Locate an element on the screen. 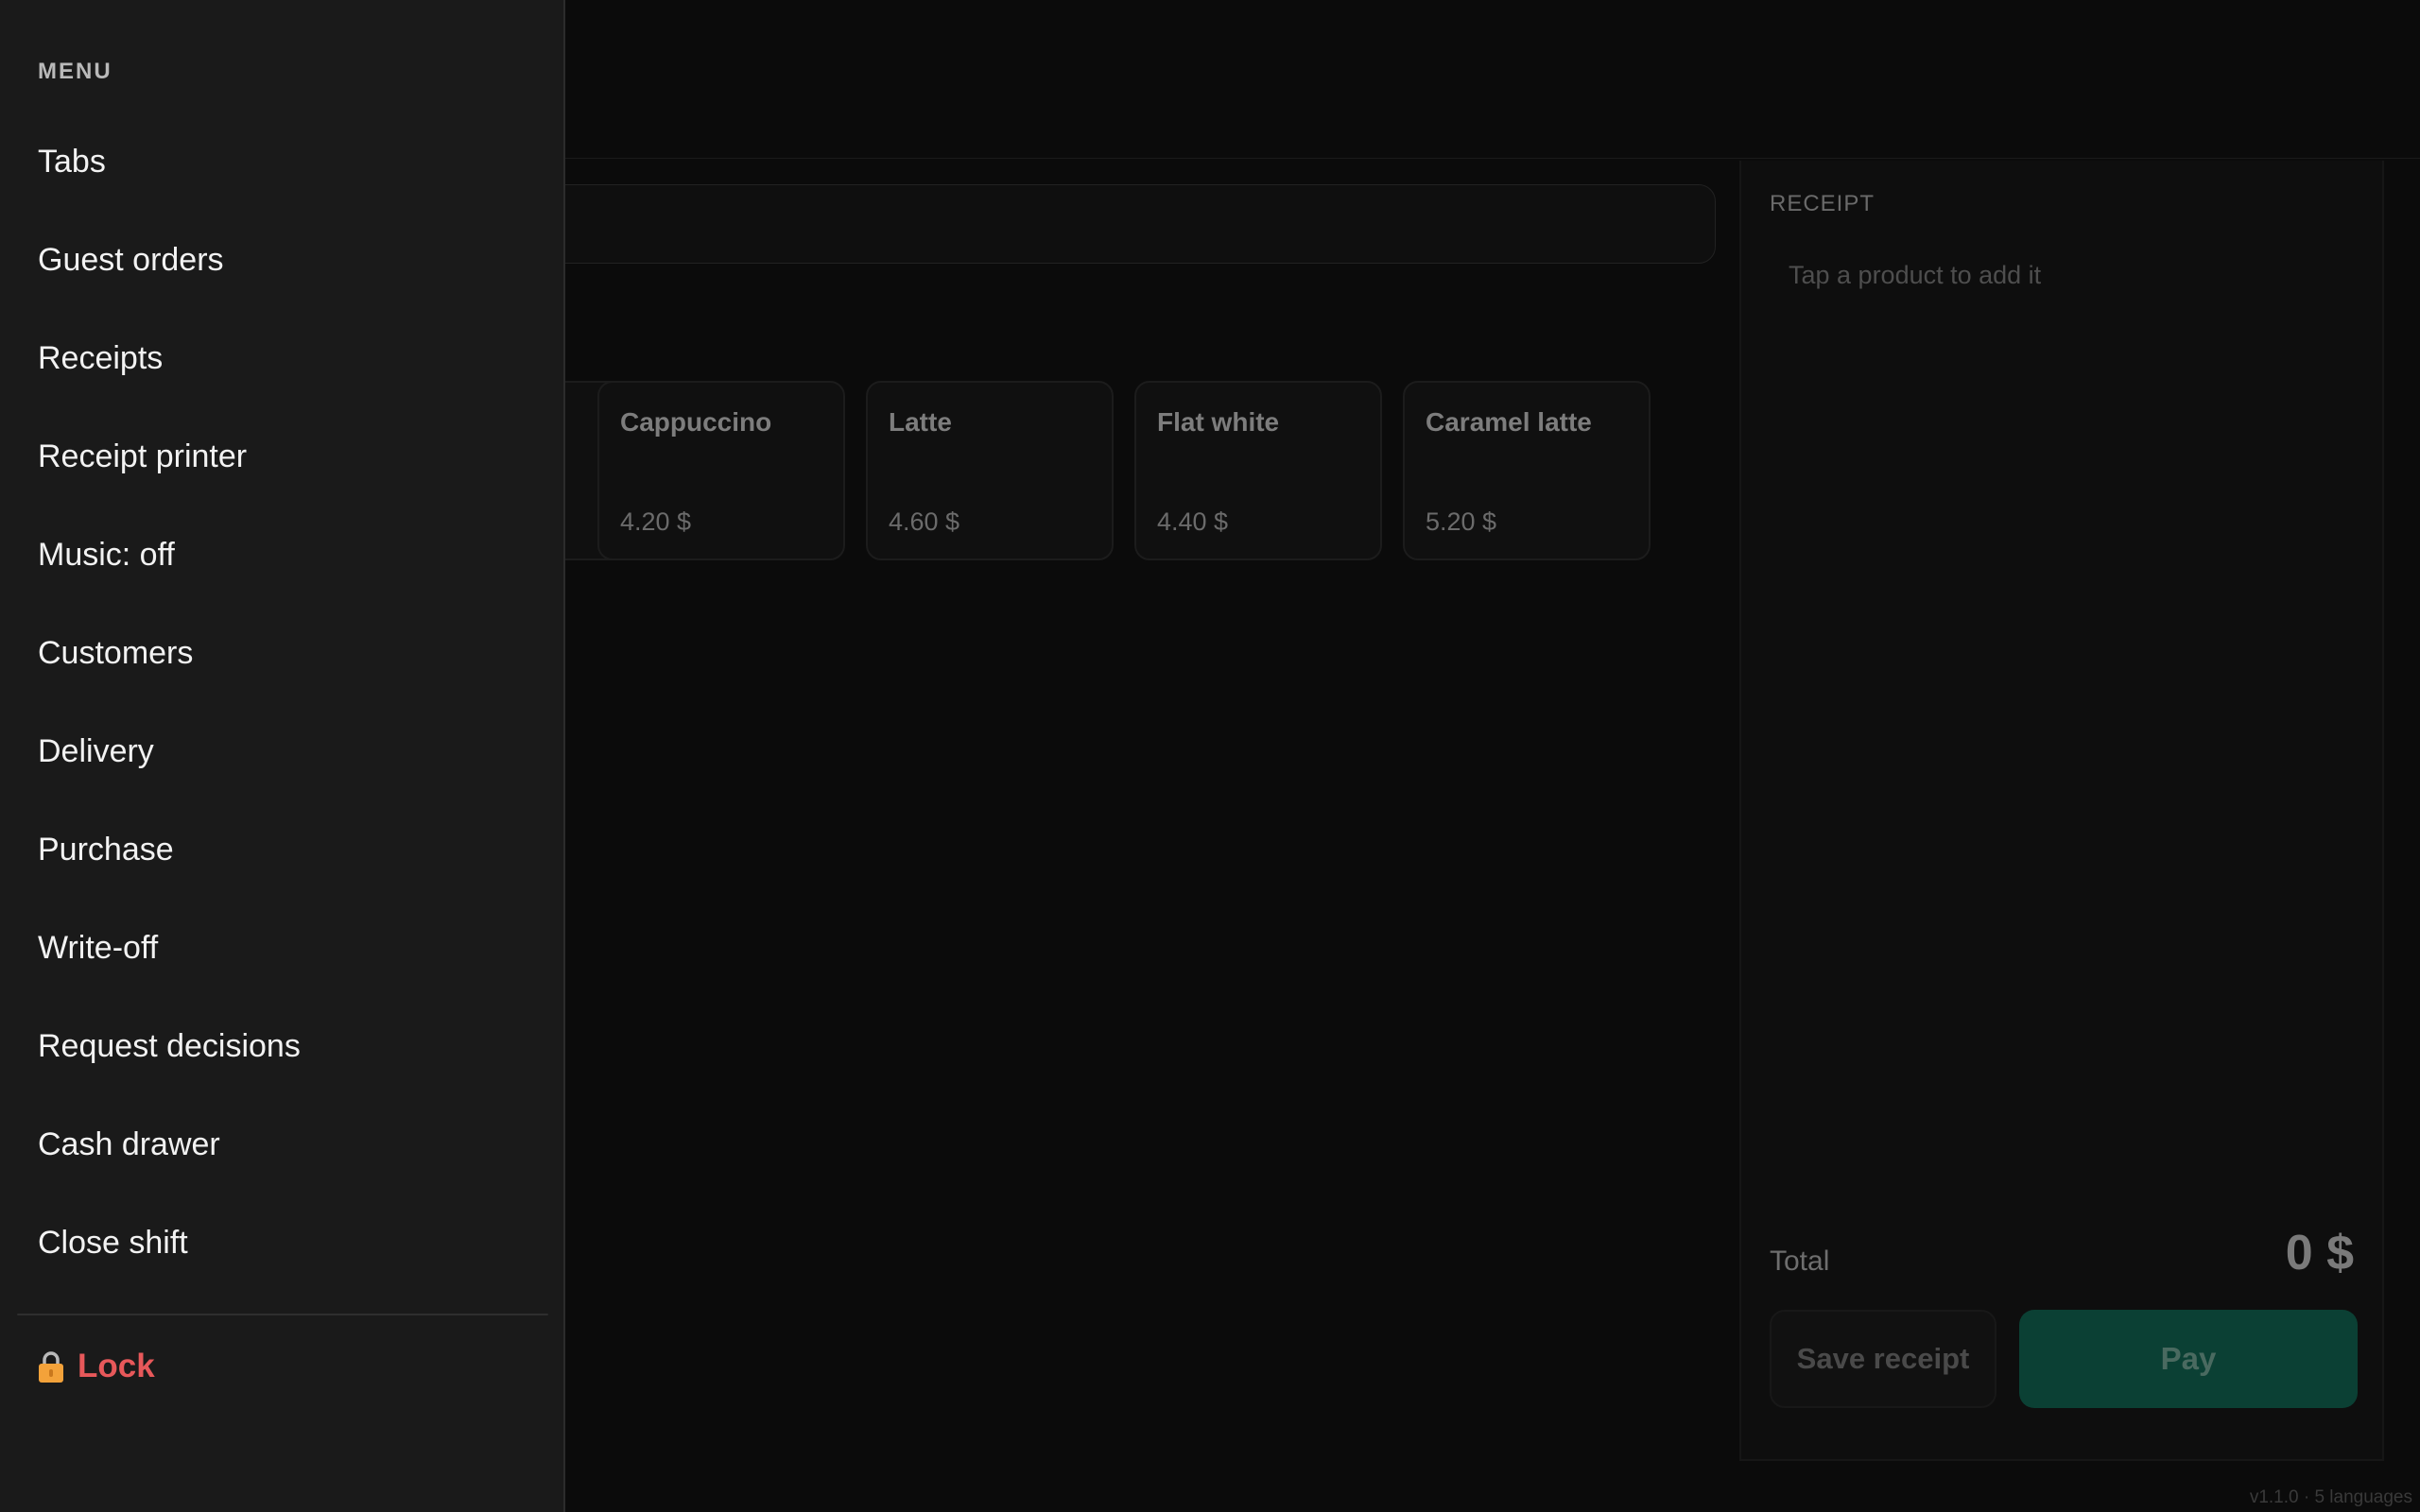  total-value: 0 $ is located at coordinates (2319, 1253).